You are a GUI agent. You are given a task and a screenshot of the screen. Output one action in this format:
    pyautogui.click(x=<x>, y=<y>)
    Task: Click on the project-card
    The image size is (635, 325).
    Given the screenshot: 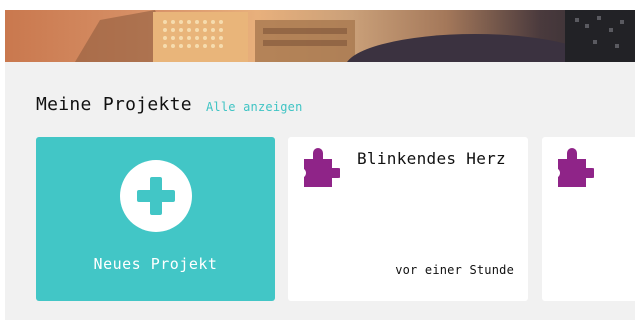 What is the action you would take?
    pyautogui.click(x=588, y=219)
    